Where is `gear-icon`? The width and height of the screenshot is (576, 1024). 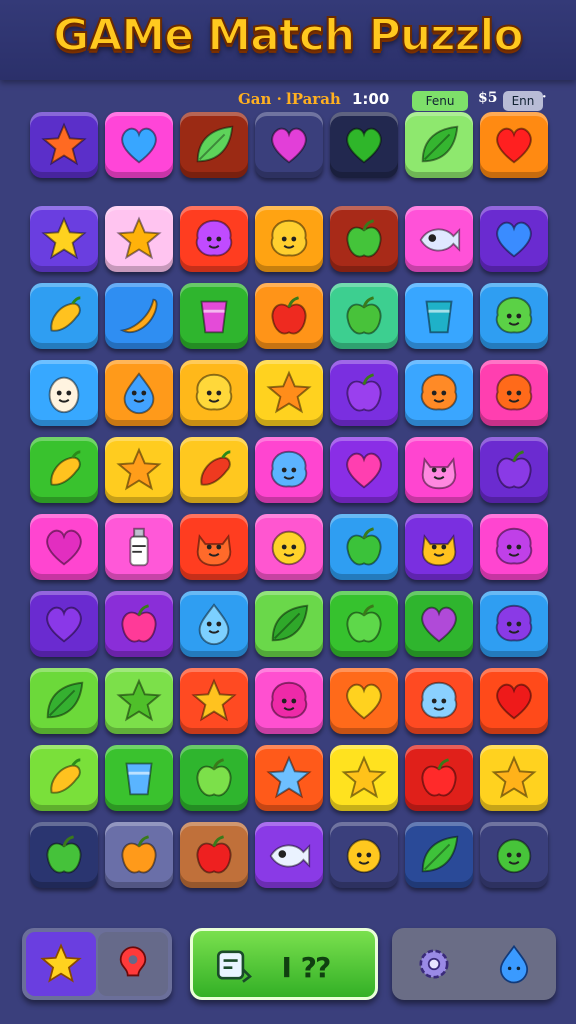 gear-icon is located at coordinates (434, 964).